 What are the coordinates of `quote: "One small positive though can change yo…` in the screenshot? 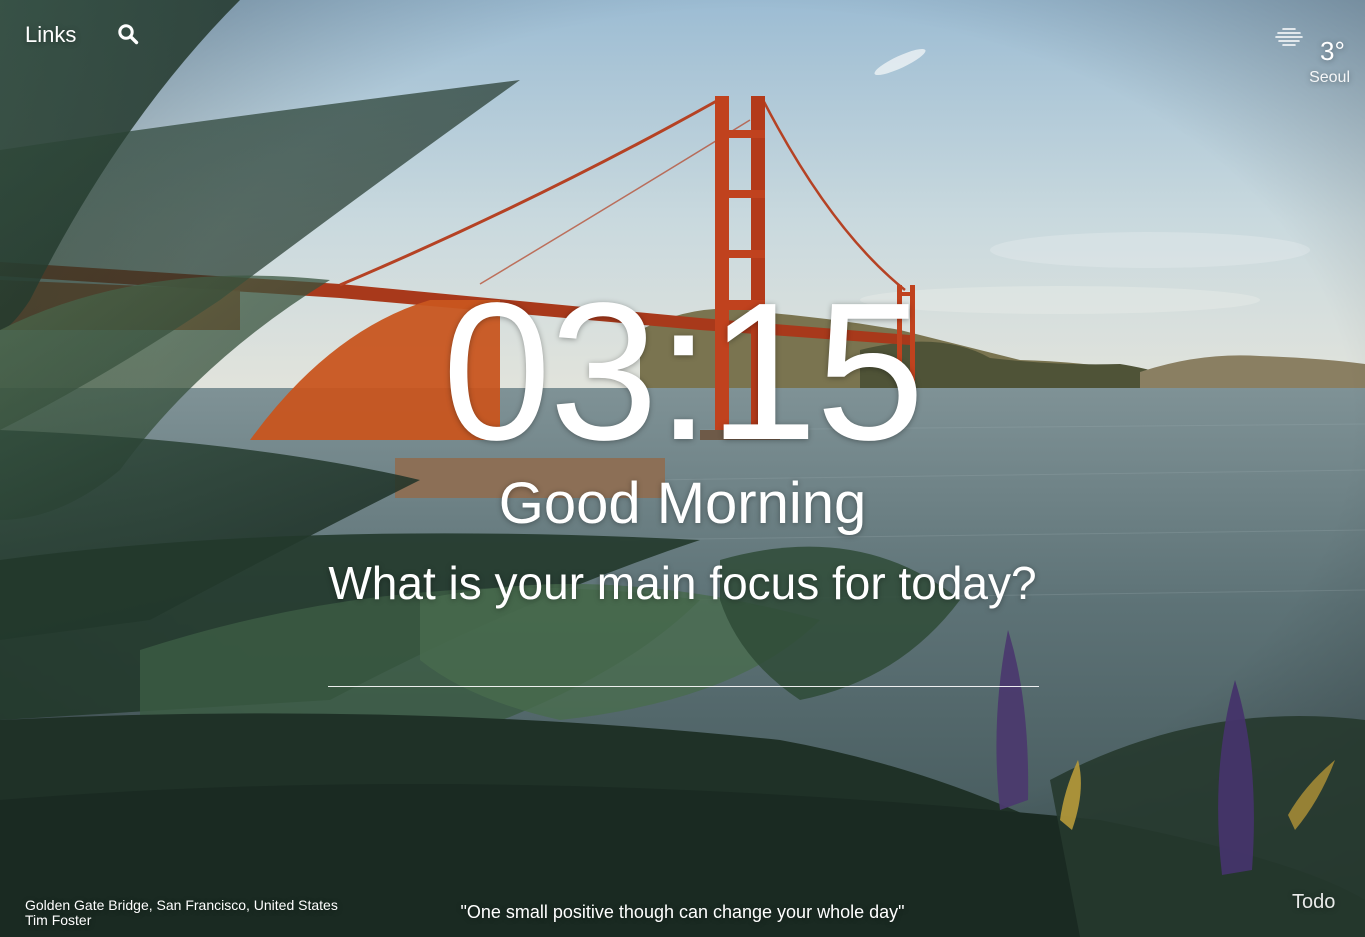 It's located at (682, 912).